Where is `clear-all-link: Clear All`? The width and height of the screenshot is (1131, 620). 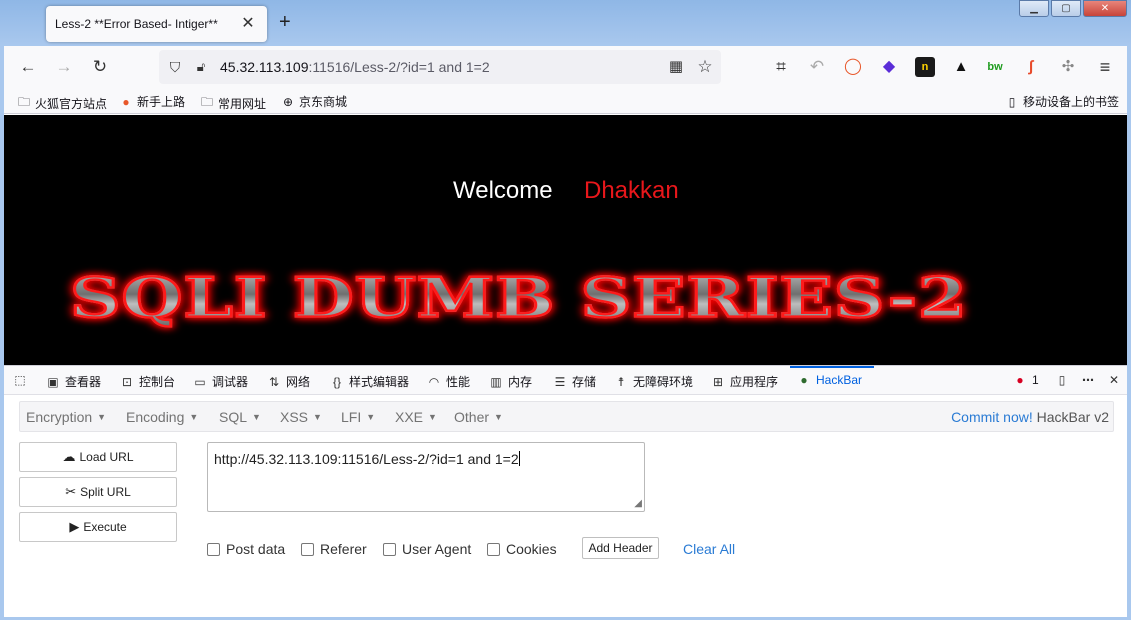 clear-all-link: Clear All is located at coordinates (709, 549).